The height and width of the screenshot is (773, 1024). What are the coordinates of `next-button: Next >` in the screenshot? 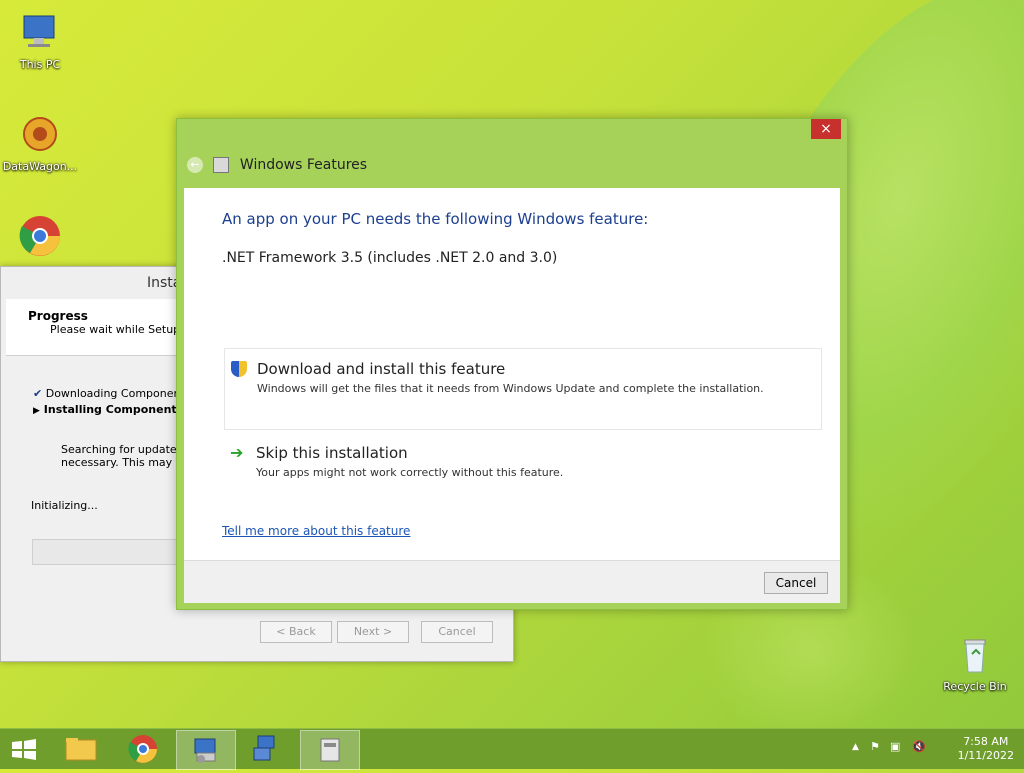 It's located at (373, 632).